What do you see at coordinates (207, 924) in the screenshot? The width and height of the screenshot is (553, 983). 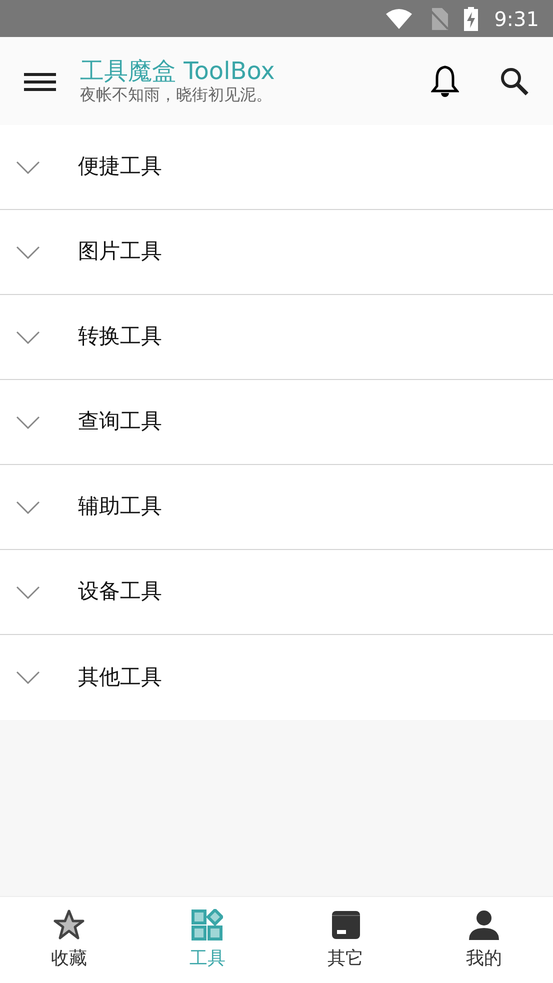 I see `grid-icon` at bounding box center [207, 924].